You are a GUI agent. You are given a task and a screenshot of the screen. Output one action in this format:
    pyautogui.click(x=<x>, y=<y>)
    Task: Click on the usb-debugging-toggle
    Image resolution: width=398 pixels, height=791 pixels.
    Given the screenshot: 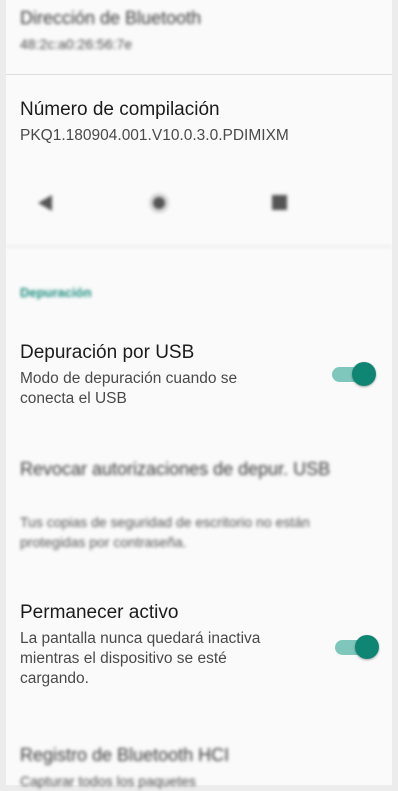 What is the action you would take?
    pyautogui.click(x=353, y=374)
    